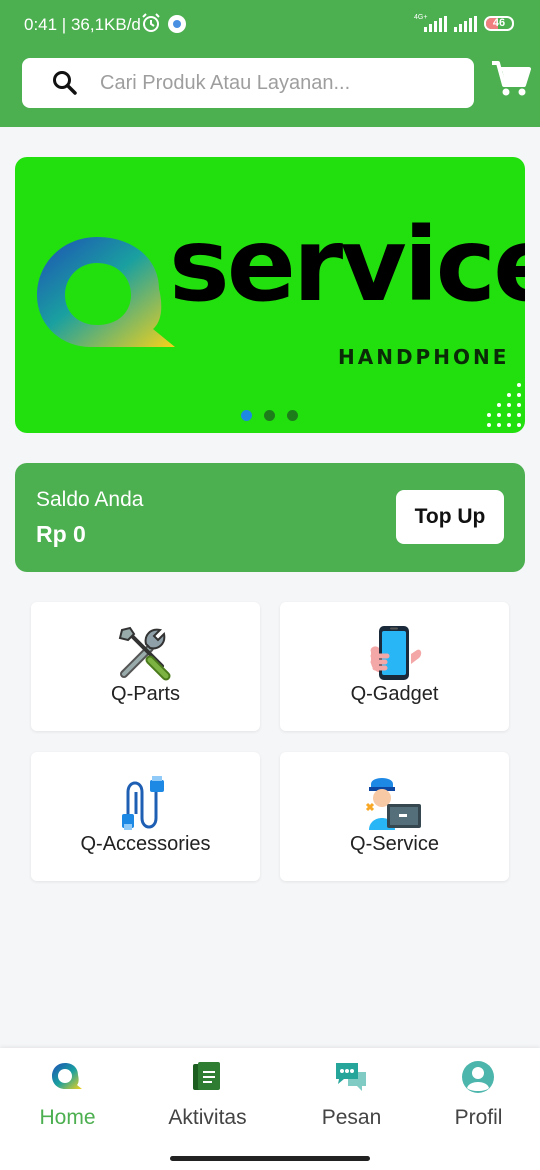  What do you see at coordinates (67, 1076) in the screenshot?
I see `home-logo-icon` at bounding box center [67, 1076].